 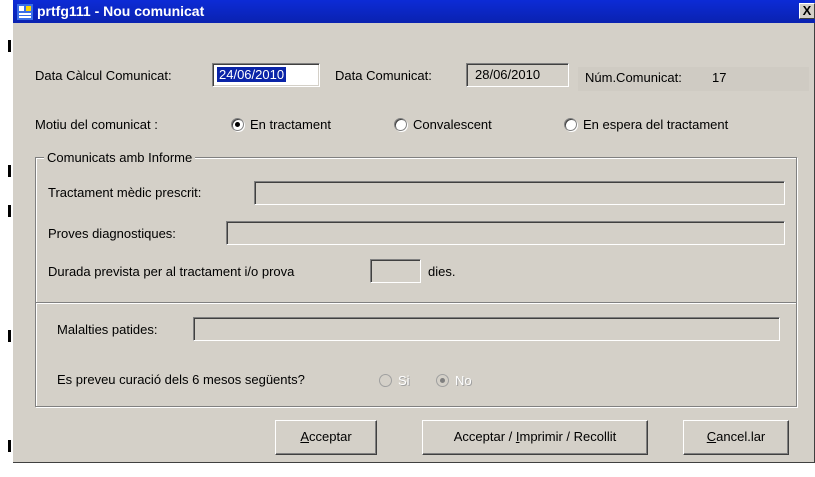 I want to click on acceptar-imprimir-button: Acceptar / Imprimir / Recollit, so click(x=535, y=437).